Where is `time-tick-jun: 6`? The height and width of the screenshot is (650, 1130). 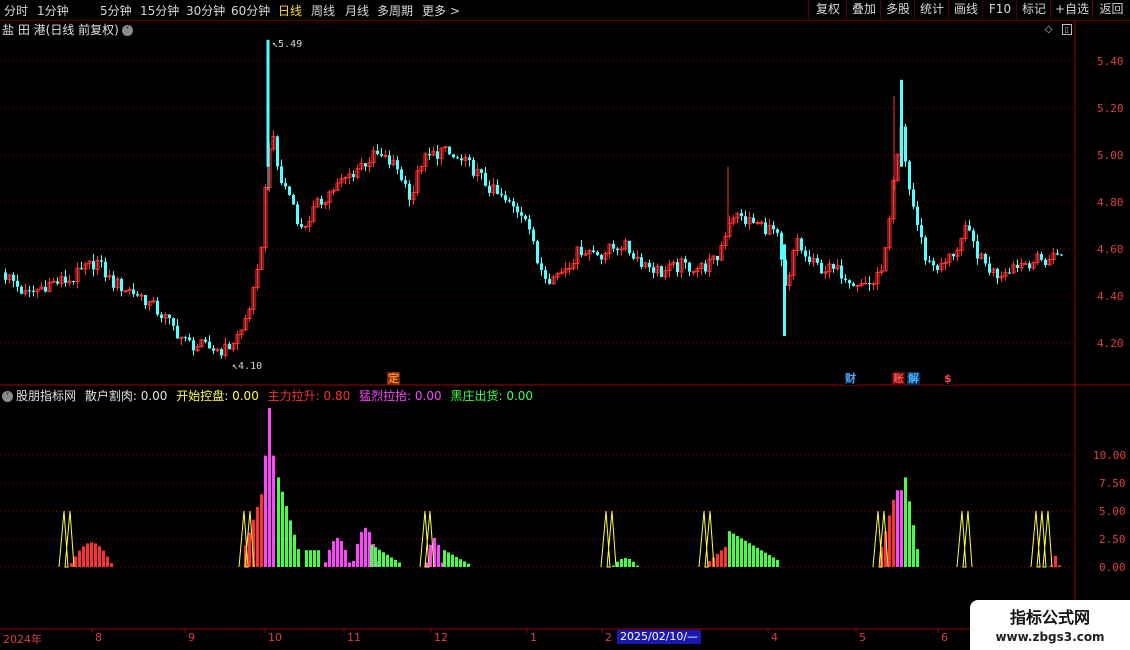
time-tick-jun: 6 is located at coordinates (944, 637).